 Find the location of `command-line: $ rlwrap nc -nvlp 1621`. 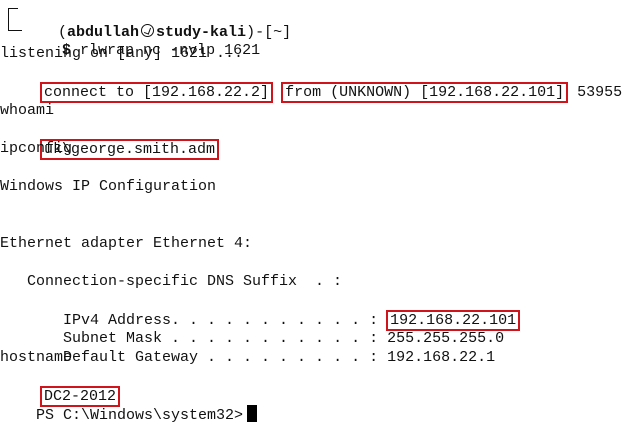

command-line: $ rlwrap nc -nvlp 1621 is located at coordinates (143, 40).